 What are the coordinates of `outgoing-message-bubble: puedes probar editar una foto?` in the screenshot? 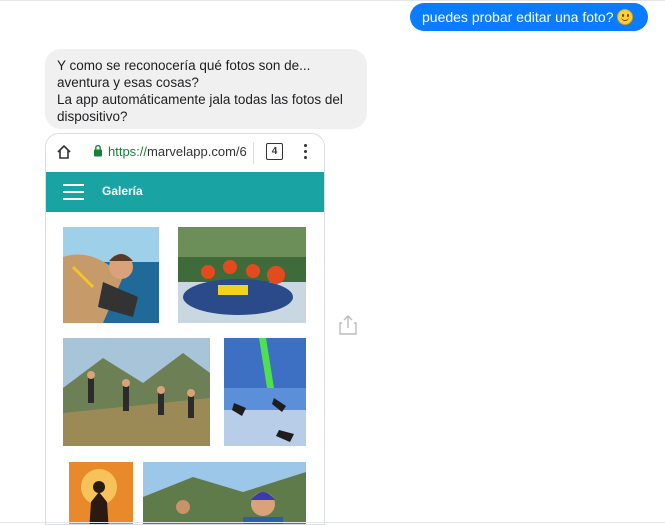 It's located at (529, 17).